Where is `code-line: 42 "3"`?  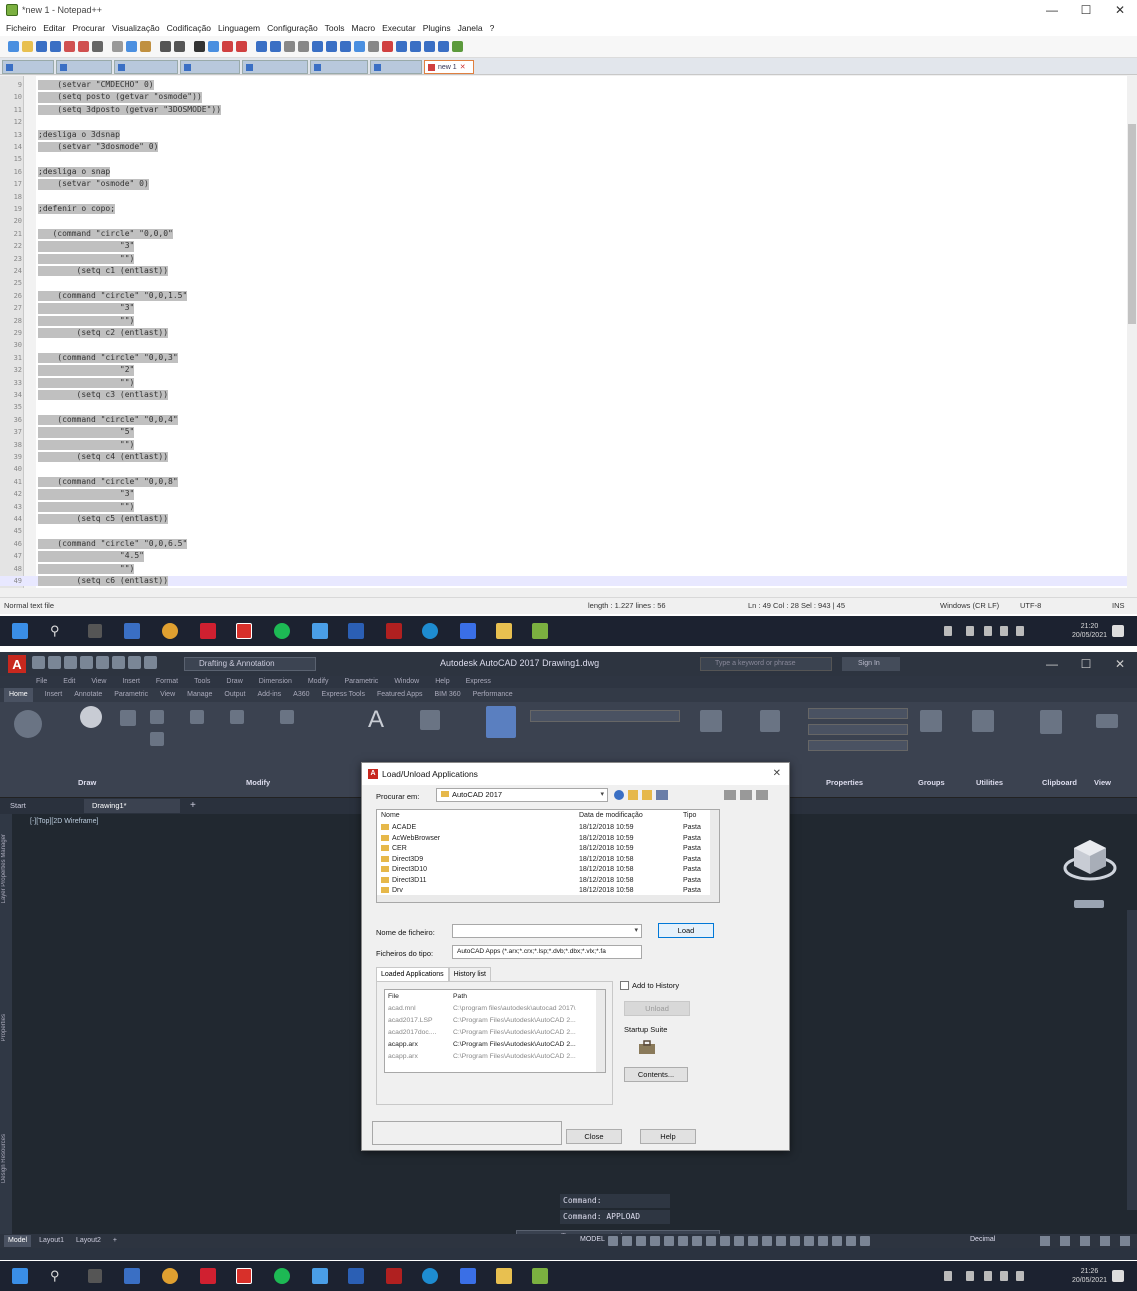
code-line: 42 "3" is located at coordinates (563, 494).